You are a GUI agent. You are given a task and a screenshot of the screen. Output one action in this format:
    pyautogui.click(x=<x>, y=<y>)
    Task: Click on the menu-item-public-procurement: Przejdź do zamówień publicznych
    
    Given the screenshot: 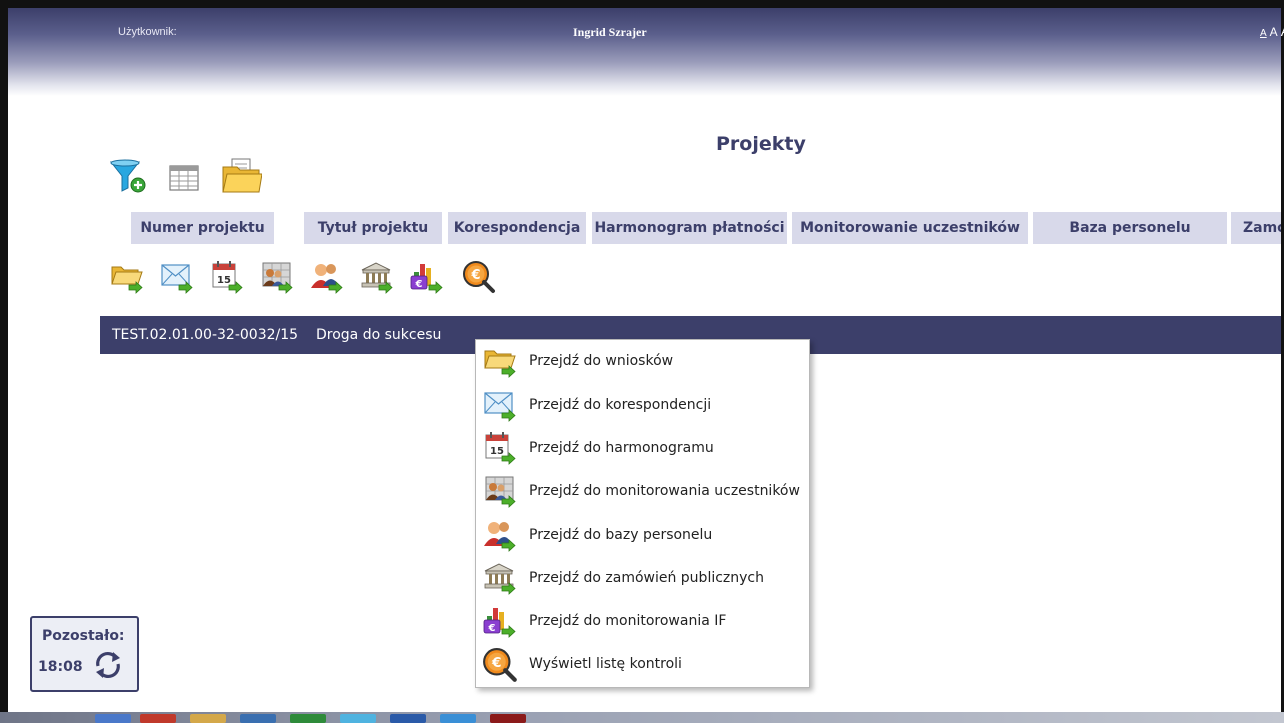 What is the action you would take?
    pyautogui.click(x=642, y=579)
    